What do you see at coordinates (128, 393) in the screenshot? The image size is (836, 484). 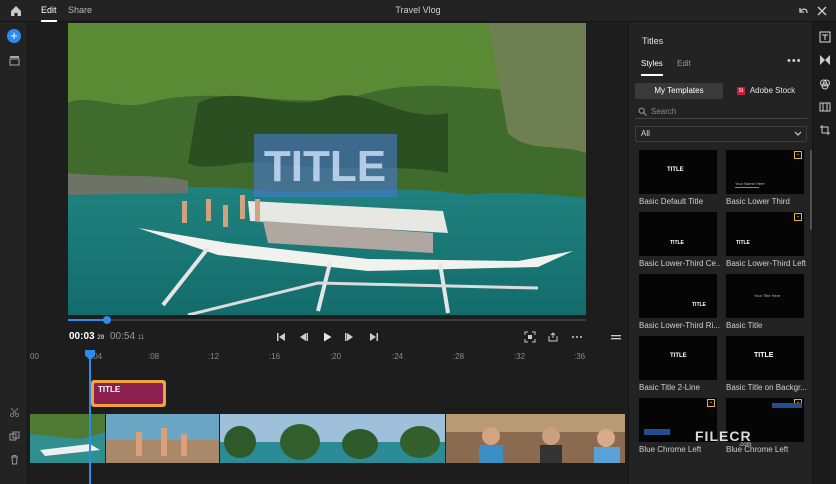 I see `title-clip: TITLE` at bounding box center [128, 393].